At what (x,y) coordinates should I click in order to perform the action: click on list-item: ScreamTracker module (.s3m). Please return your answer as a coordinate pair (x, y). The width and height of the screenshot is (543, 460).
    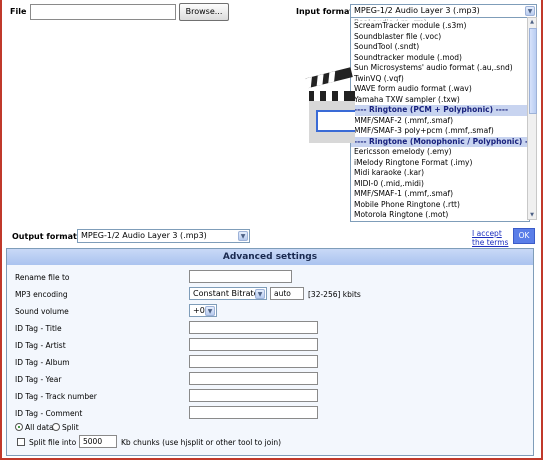
    Looking at the image, I should click on (440, 26).